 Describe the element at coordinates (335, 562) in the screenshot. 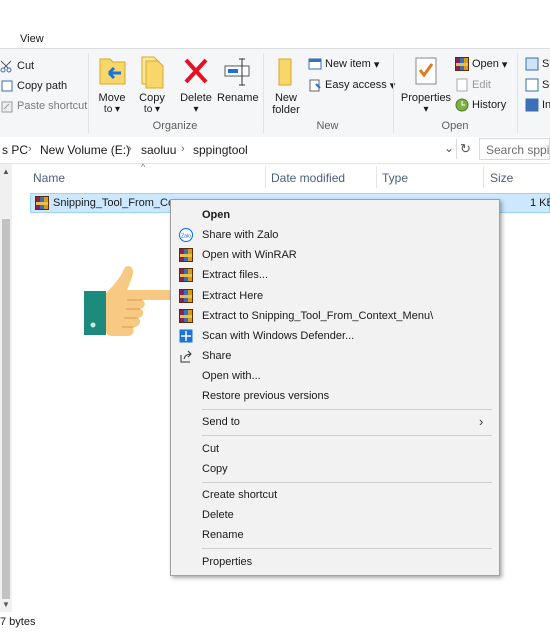

I see `menu-item-properties: Properties` at that location.